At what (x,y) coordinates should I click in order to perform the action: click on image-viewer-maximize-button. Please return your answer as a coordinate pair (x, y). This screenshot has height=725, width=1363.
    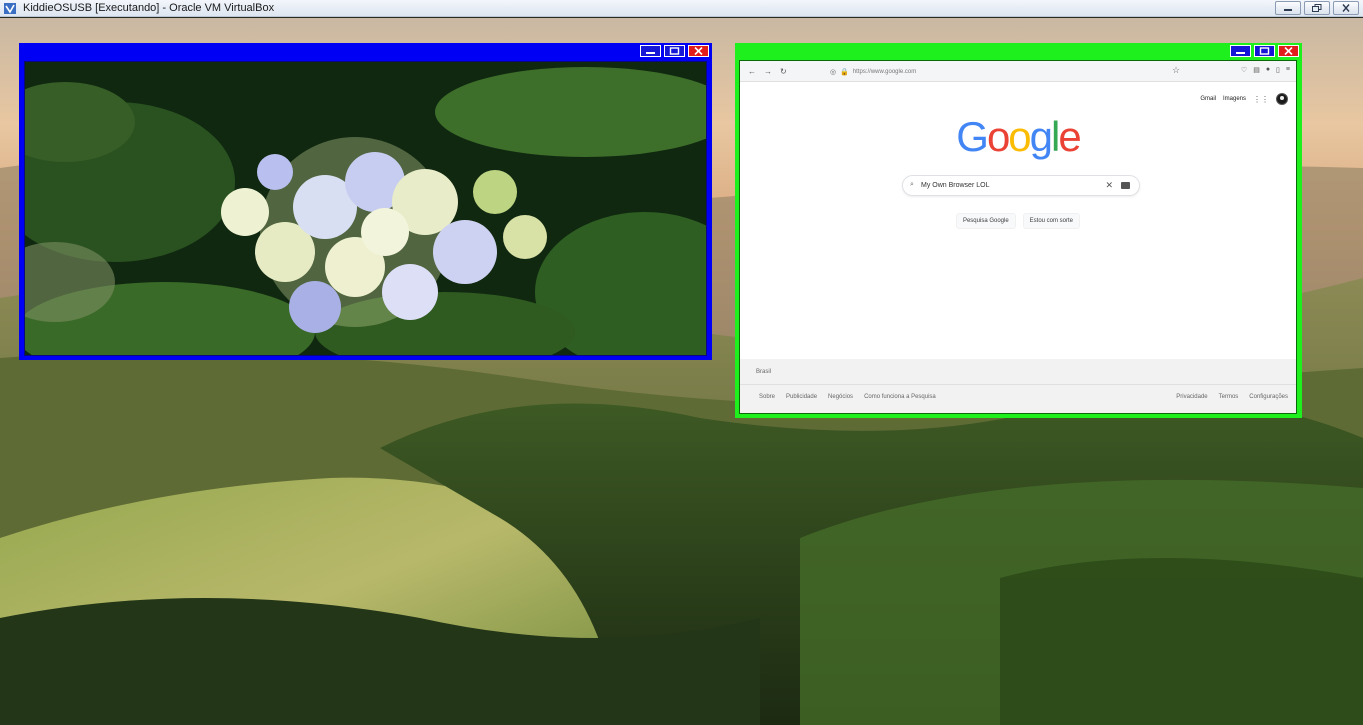
    Looking at the image, I should click on (674, 51).